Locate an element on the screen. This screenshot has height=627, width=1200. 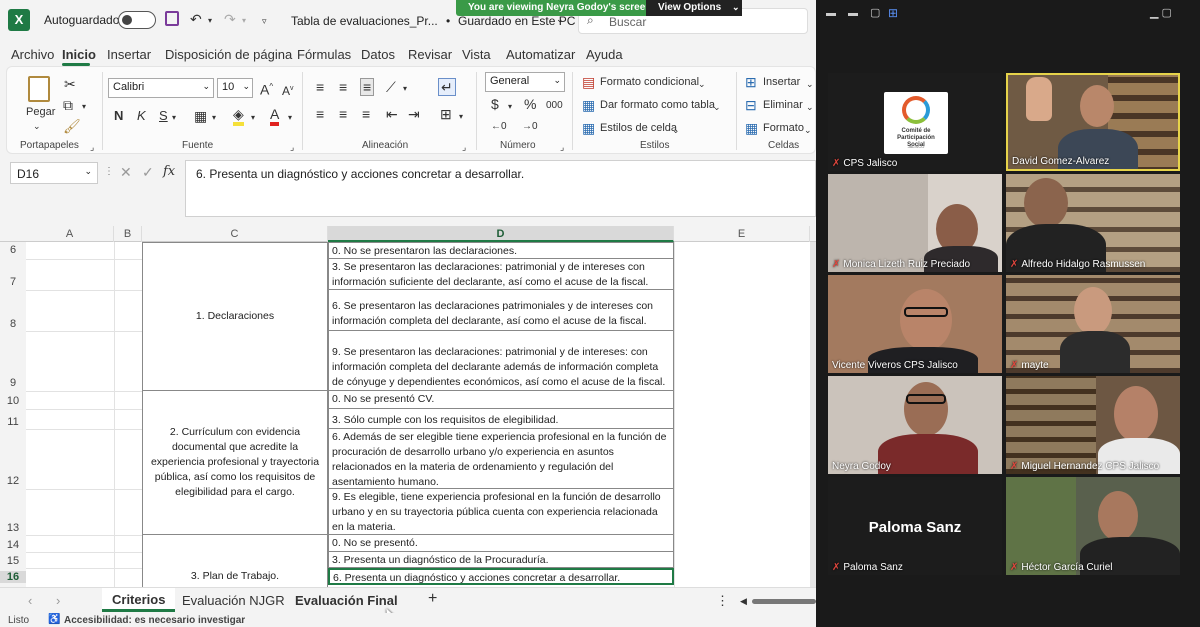
scroll-left-icon: ◀ is located at coordinates (743, 601).